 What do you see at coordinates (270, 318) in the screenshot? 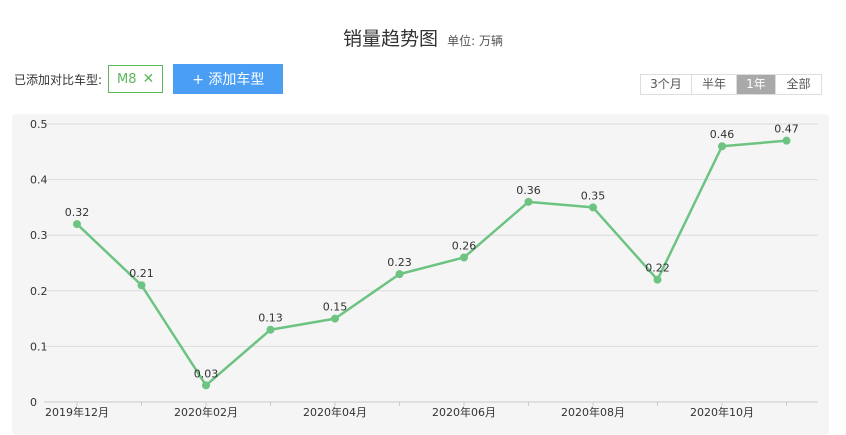
I see `data-label: 0.13` at bounding box center [270, 318].